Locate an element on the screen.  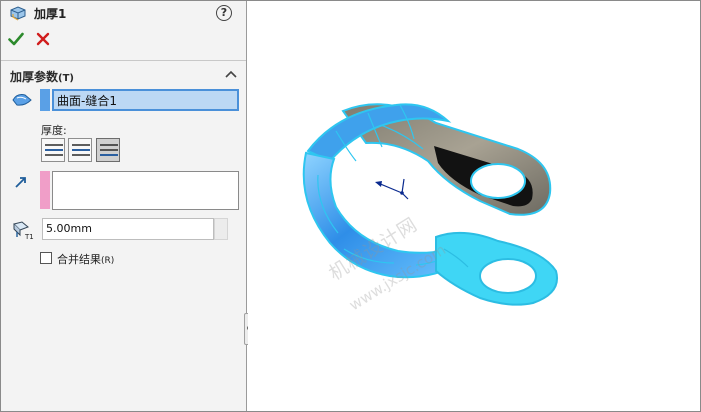
checkmark-icon is located at coordinates (16, 39).